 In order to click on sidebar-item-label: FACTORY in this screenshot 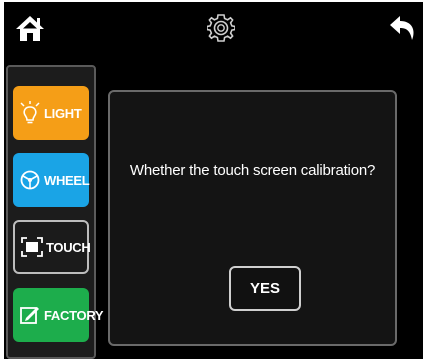, I will do `click(74, 315)`.